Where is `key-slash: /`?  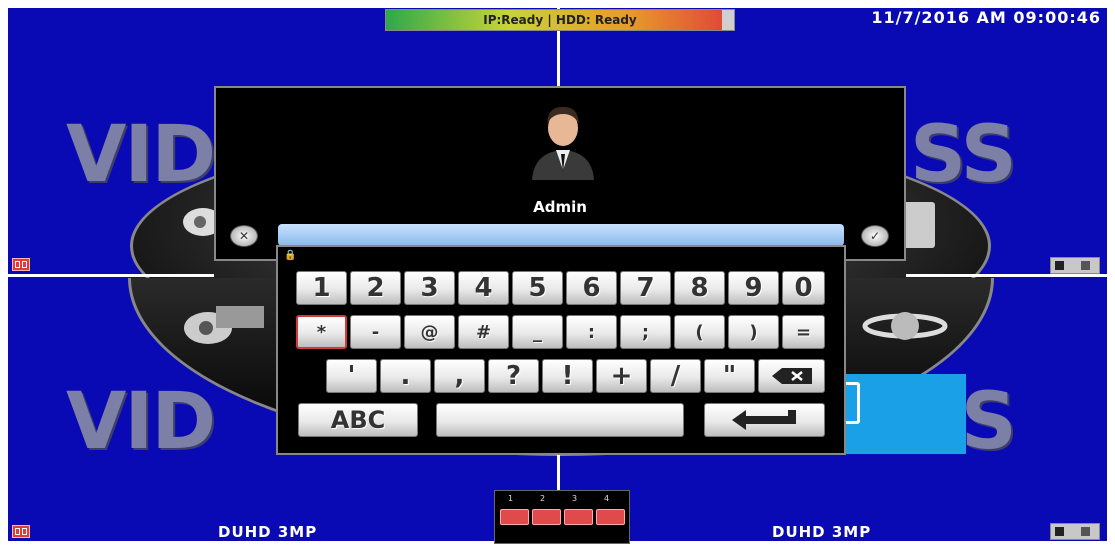
key-slash: / is located at coordinates (675, 376).